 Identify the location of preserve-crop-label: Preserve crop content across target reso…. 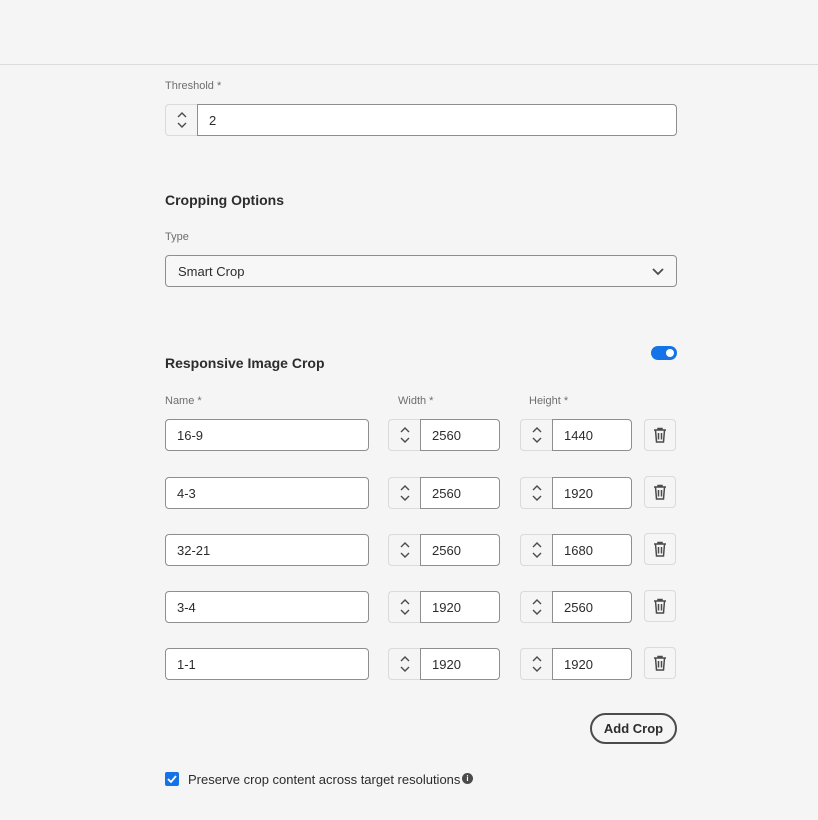
(324, 779).